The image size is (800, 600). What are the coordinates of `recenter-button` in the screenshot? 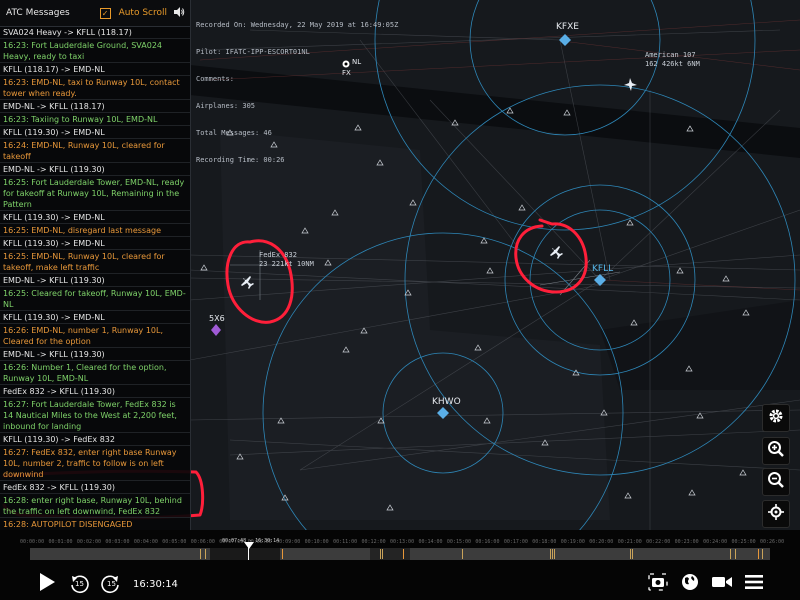 It's located at (776, 514).